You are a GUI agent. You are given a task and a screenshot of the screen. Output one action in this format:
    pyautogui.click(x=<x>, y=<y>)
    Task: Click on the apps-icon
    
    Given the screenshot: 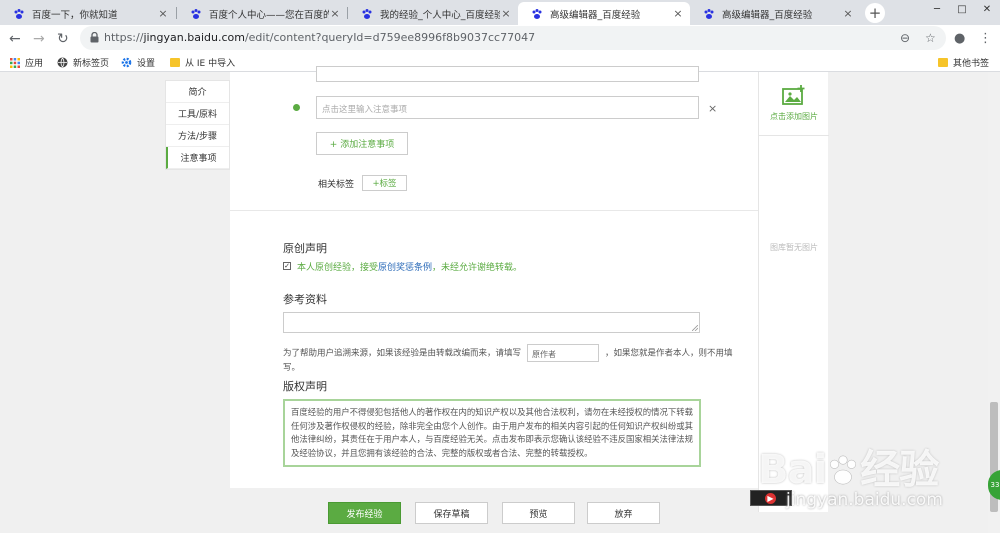 What is the action you would take?
    pyautogui.click(x=15, y=62)
    